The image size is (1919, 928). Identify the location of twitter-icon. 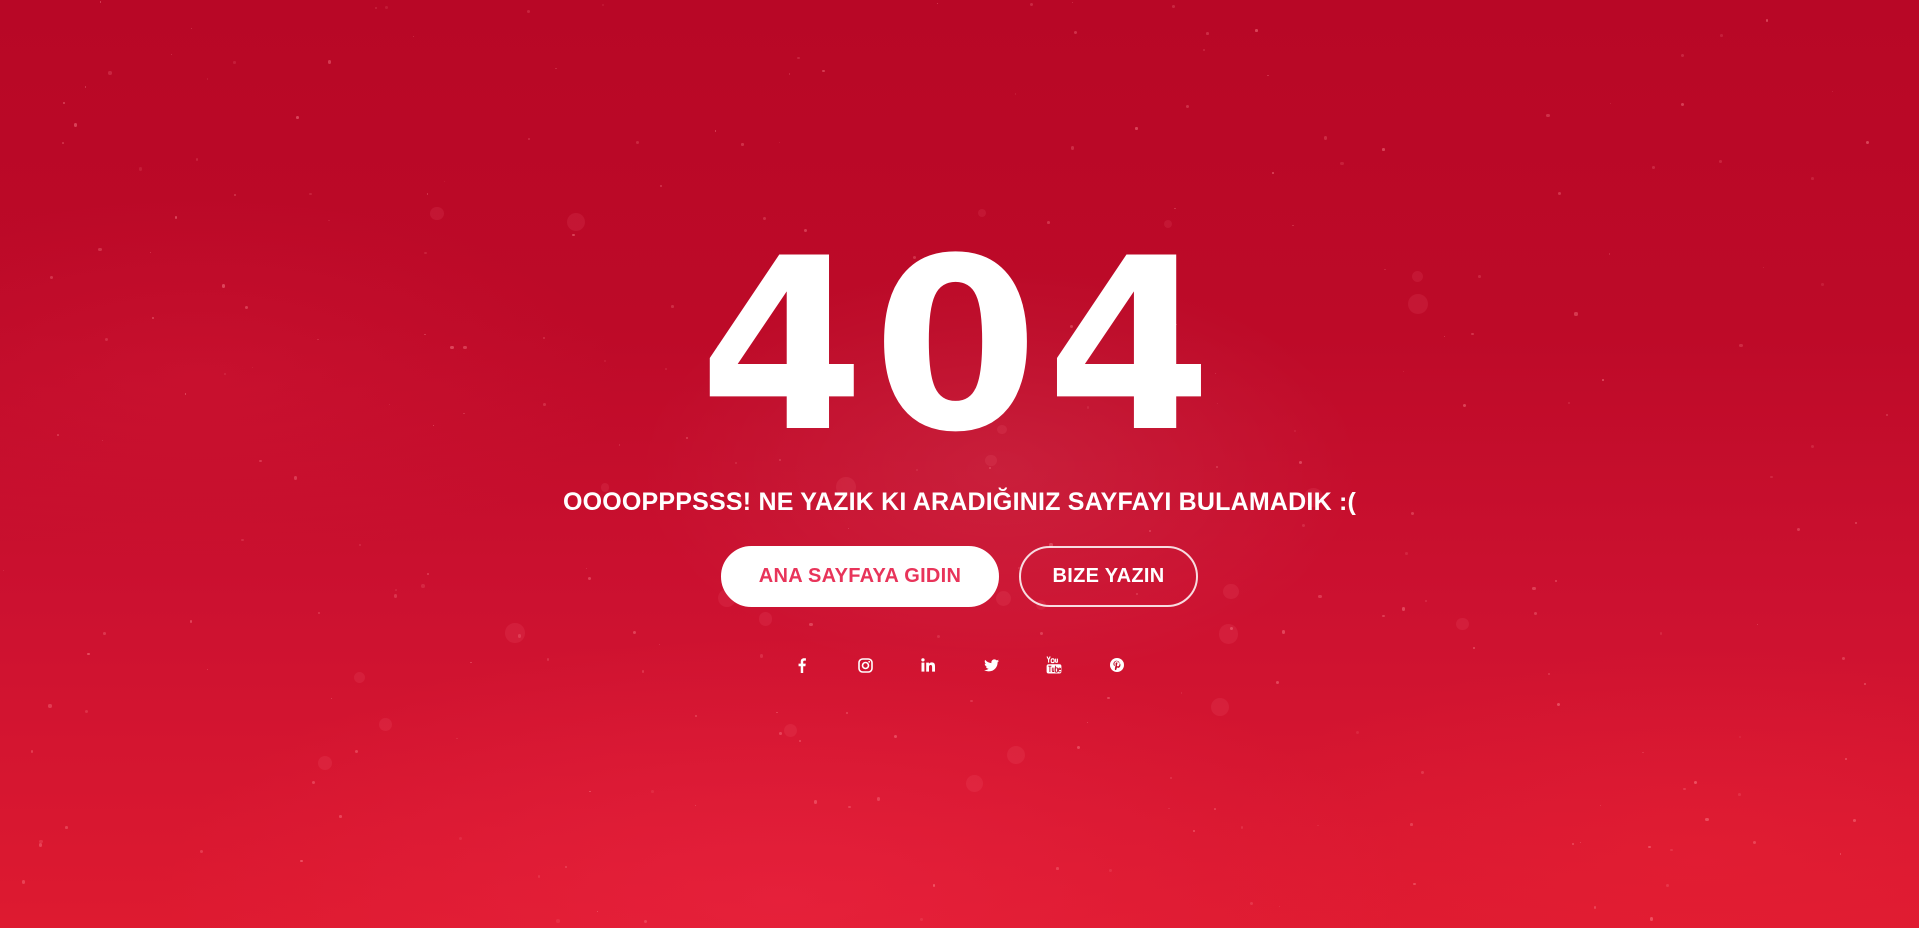
(991, 665).